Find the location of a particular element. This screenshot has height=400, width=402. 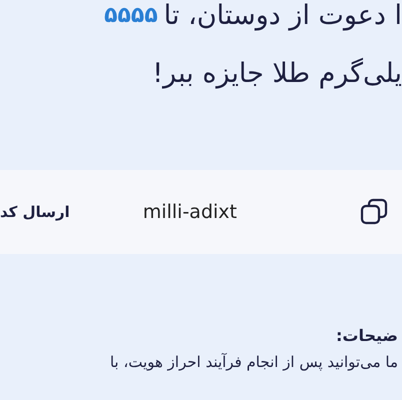

send-code-button: ارسال کد is located at coordinates (35, 212).